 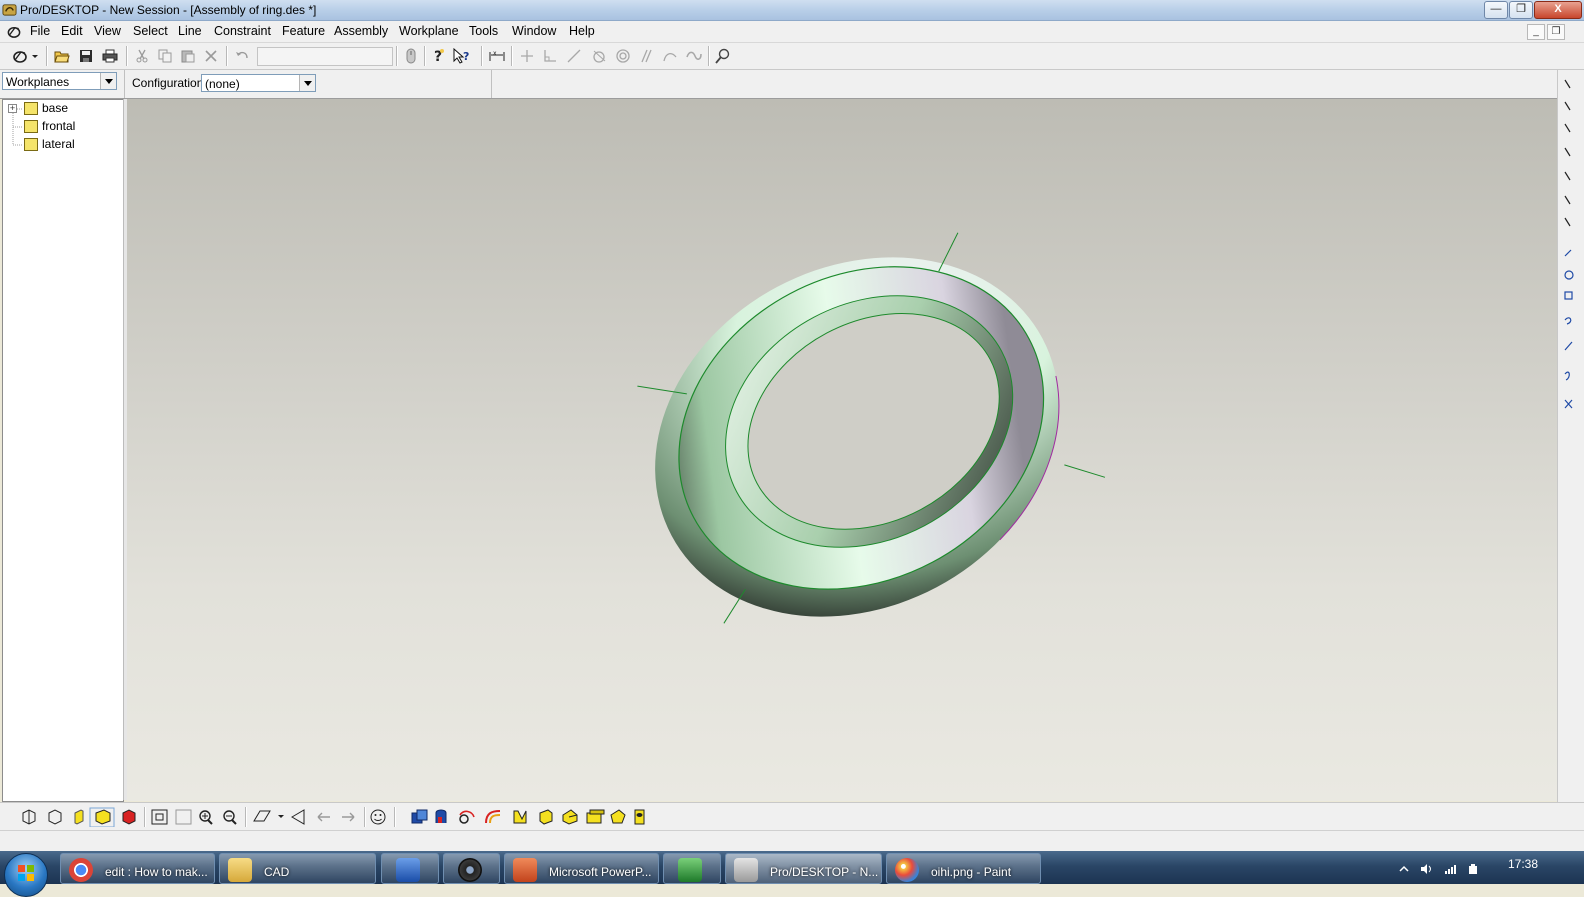 I want to click on constraint-circle-icon, so click(x=599, y=56).